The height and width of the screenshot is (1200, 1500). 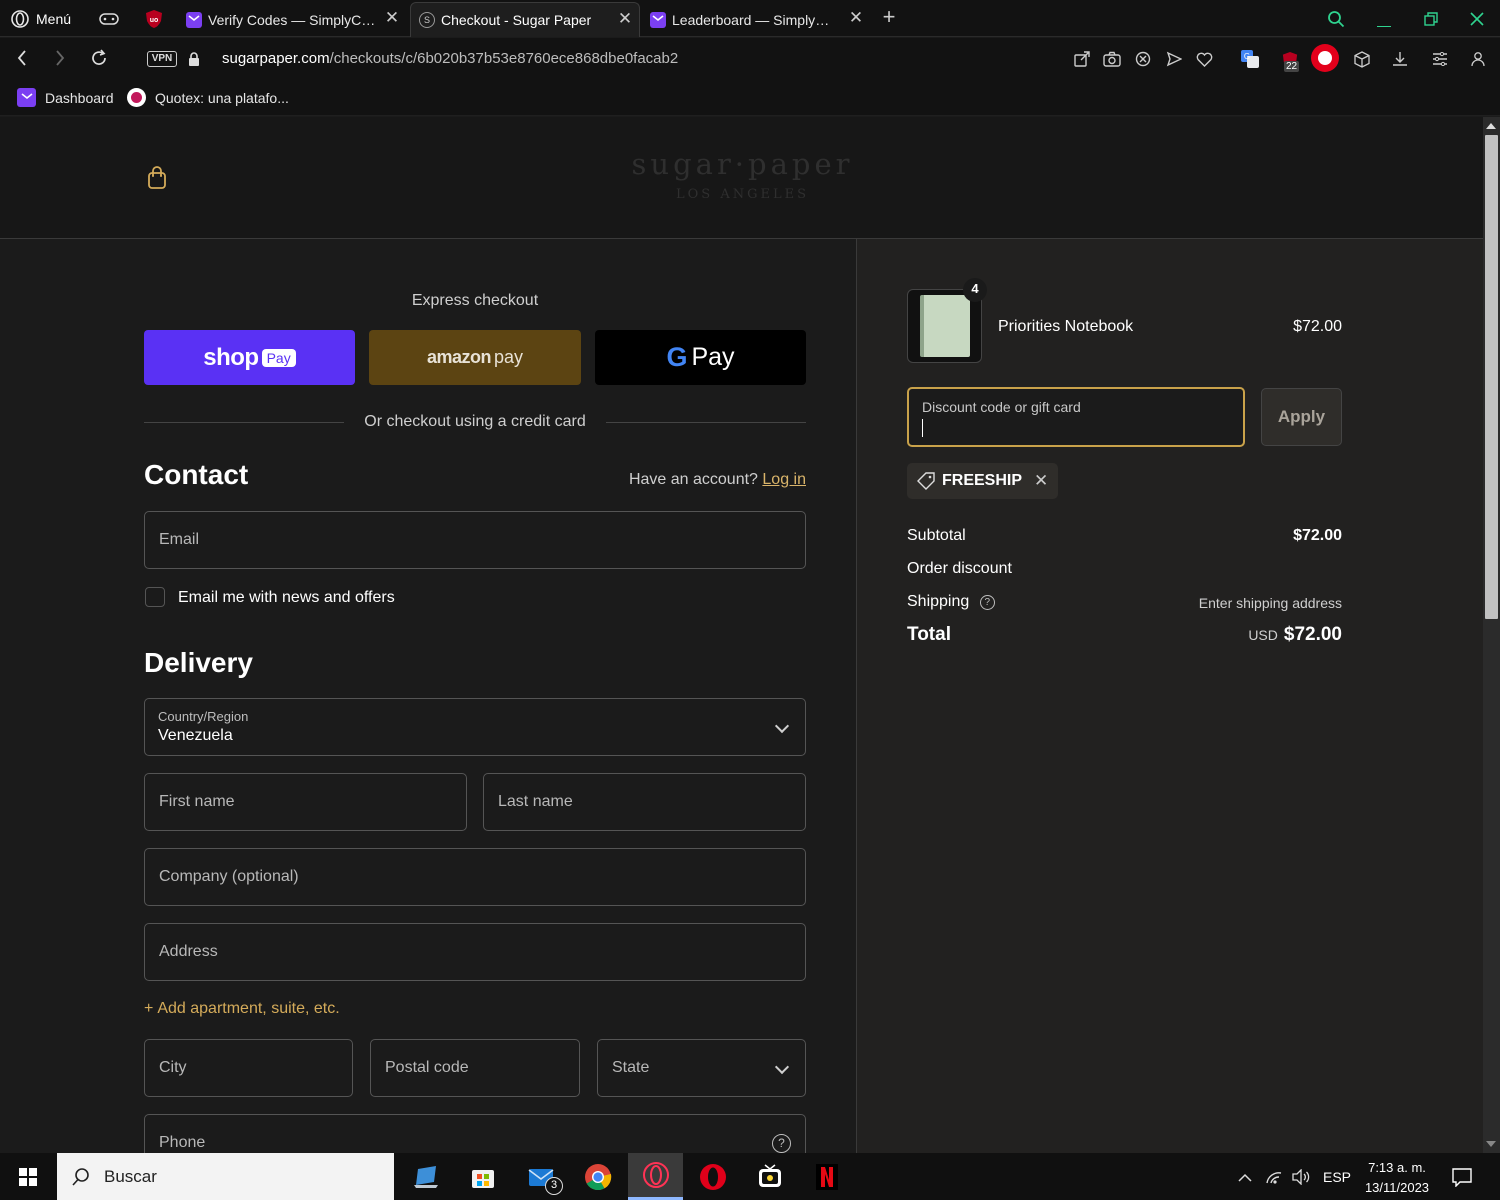 I want to click on chrome-icon, so click(x=598, y=1177).